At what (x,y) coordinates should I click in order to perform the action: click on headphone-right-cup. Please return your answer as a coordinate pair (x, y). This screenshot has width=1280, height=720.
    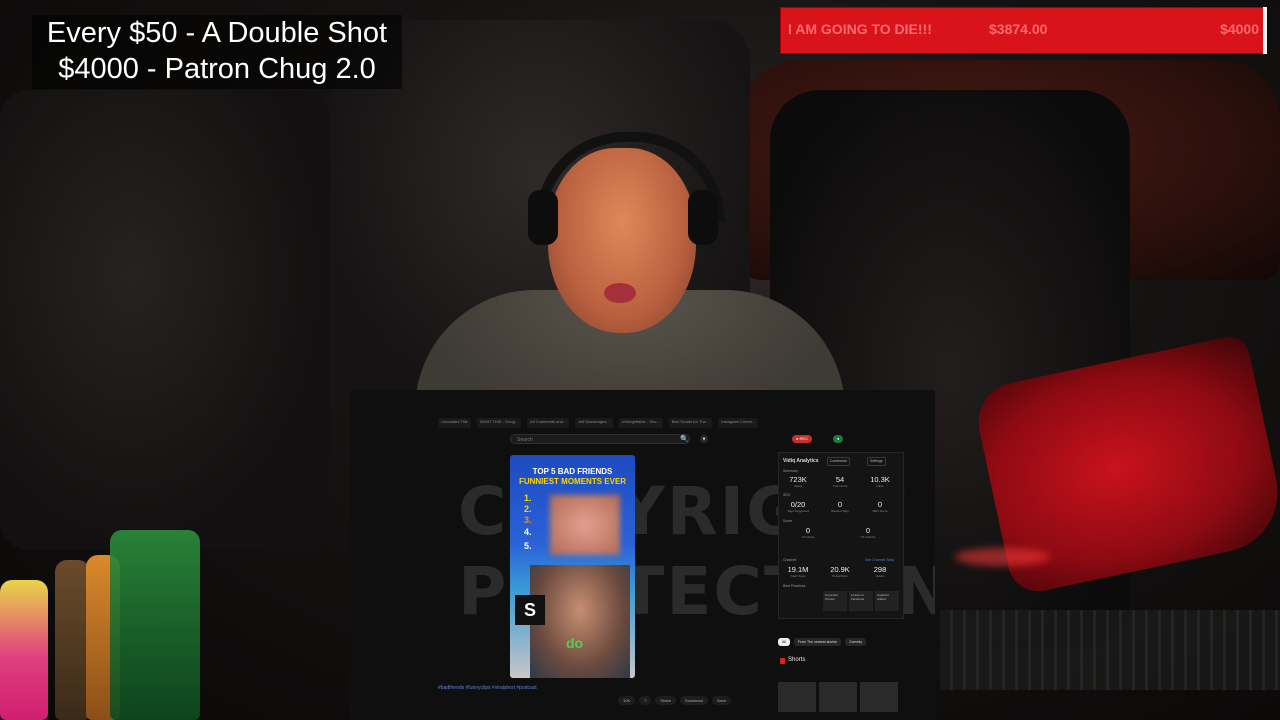
    Looking at the image, I should click on (703, 217).